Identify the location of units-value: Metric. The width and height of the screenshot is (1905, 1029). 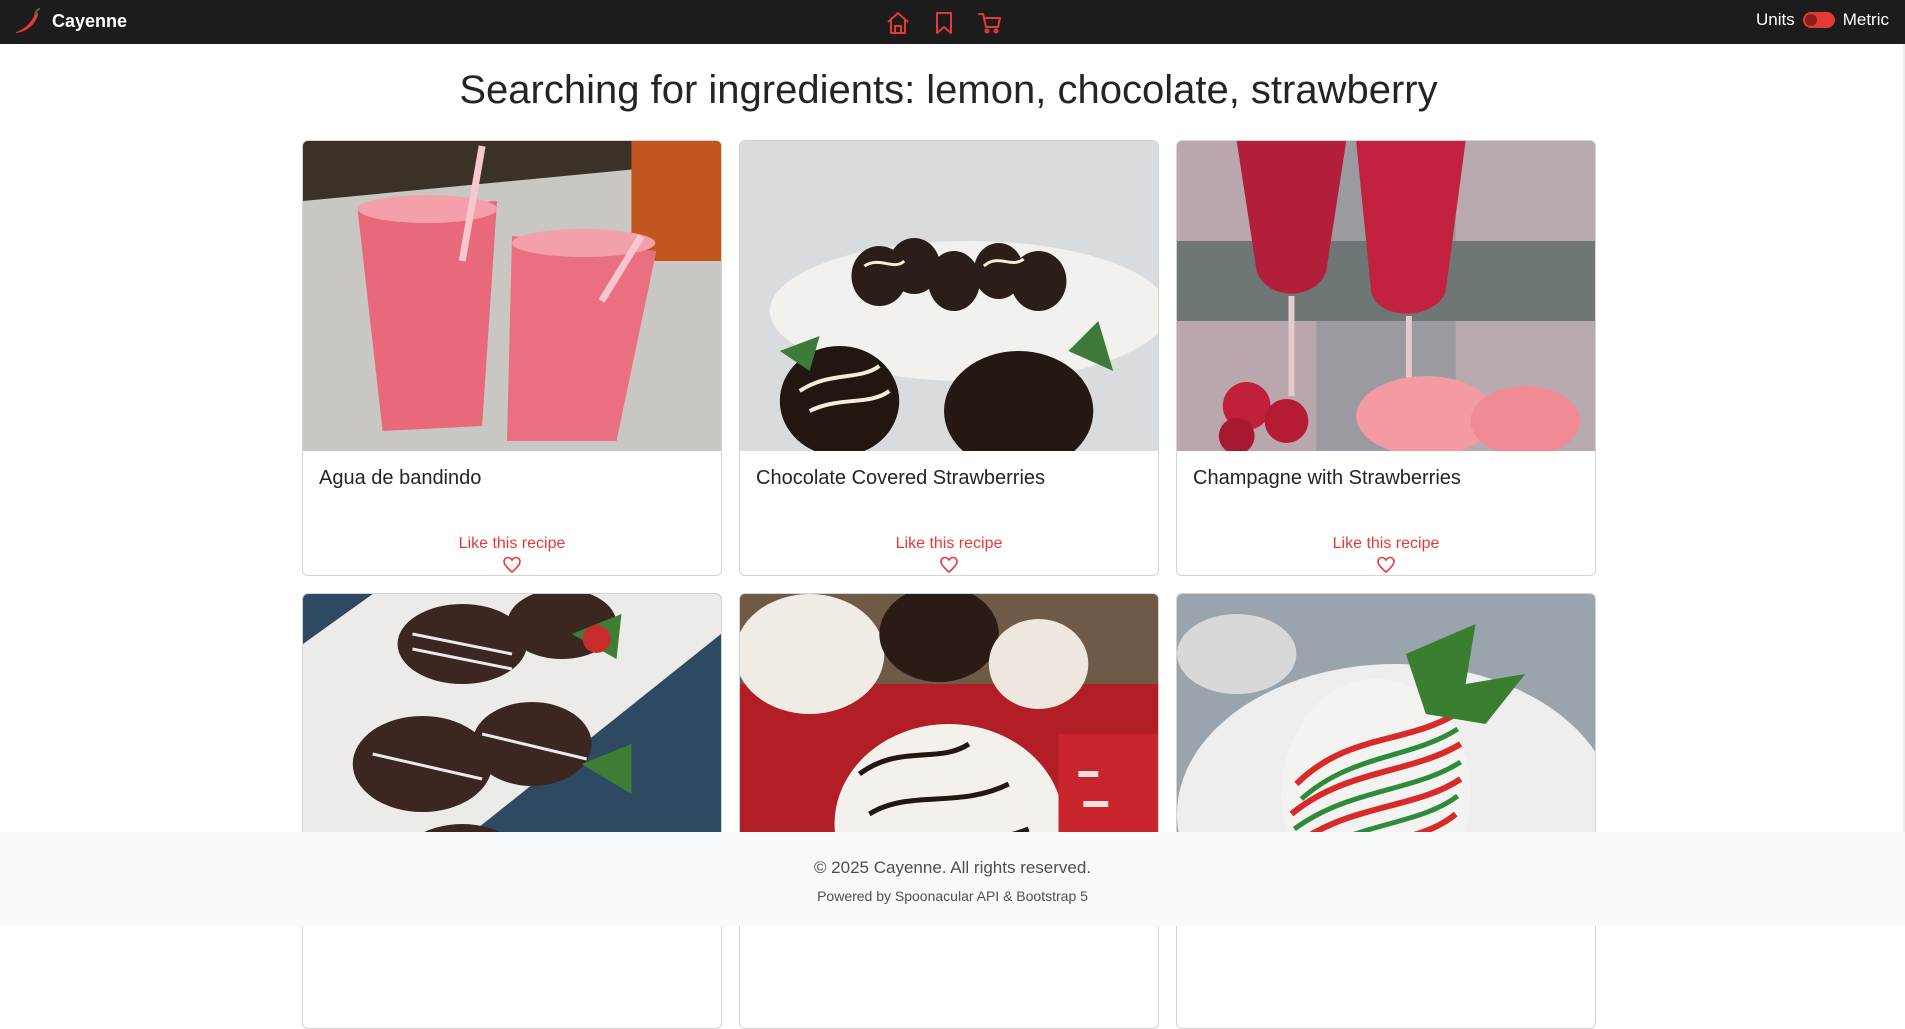
(1865, 19).